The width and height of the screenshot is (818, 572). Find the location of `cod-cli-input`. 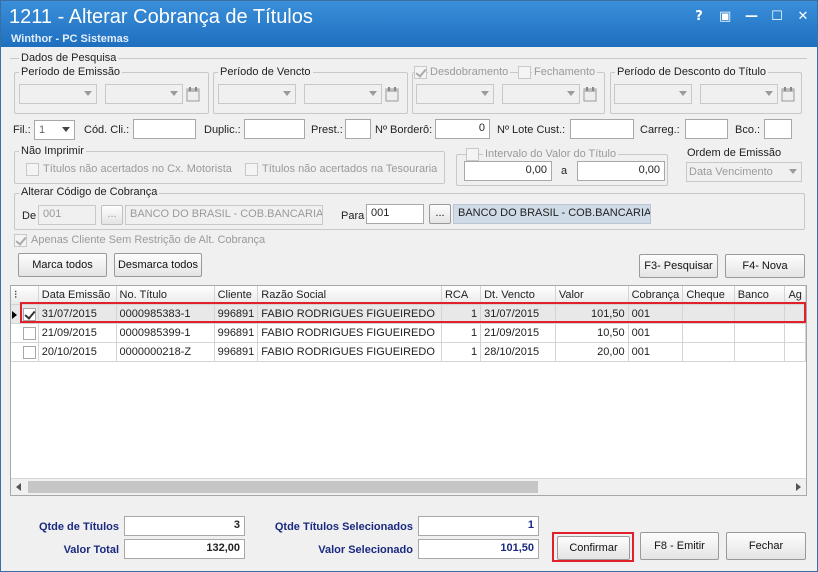

cod-cli-input is located at coordinates (164, 129).